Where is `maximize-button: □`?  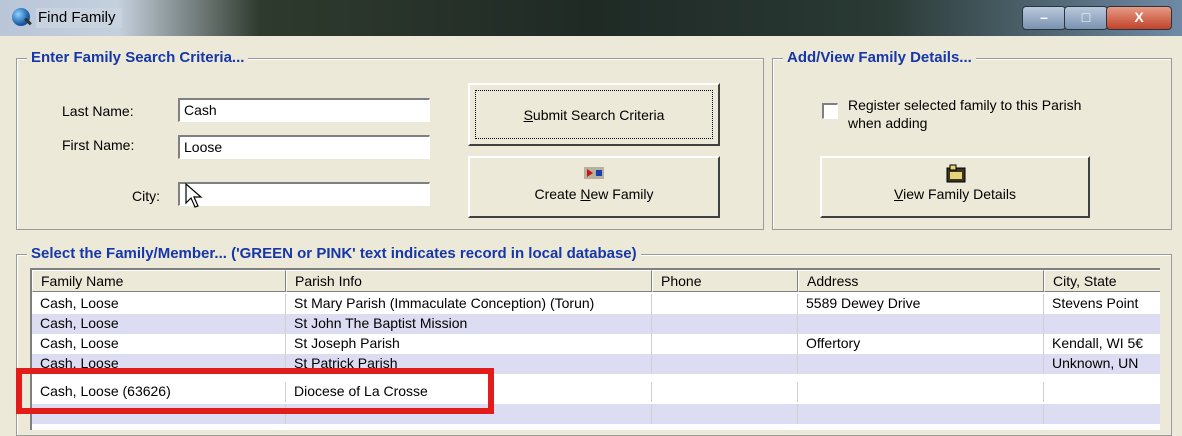 maximize-button: □ is located at coordinates (1086, 18).